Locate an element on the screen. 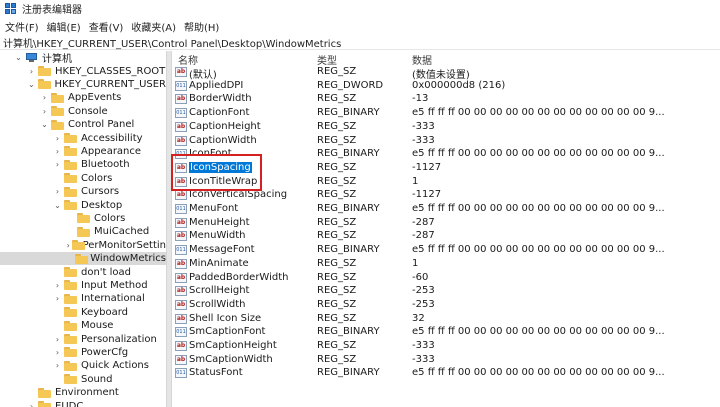  value-row: ab CaptionWidth REG_SZ -333 is located at coordinates (446, 141).